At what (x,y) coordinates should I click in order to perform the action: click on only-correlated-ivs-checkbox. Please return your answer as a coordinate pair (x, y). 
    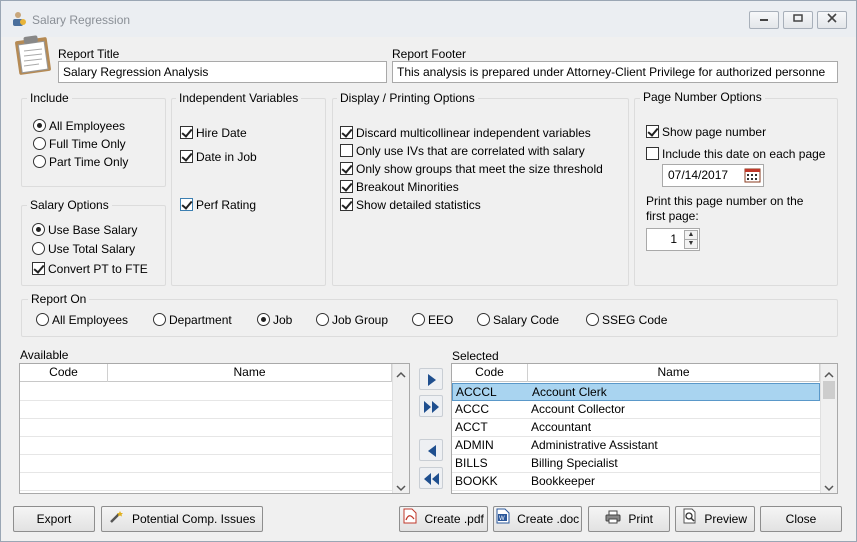
    Looking at the image, I should click on (346, 150).